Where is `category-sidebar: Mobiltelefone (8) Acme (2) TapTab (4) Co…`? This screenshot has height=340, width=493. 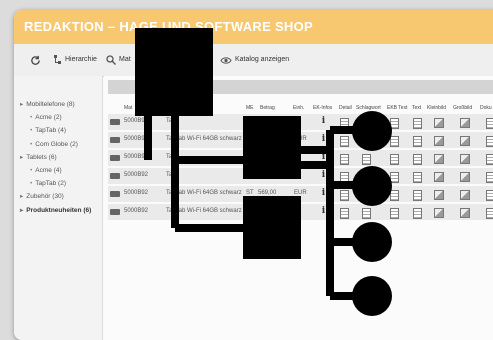 category-sidebar: Mobiltelefone (8) Acme (2) TapTab (4) Co… is located at coordinates (58, 208).